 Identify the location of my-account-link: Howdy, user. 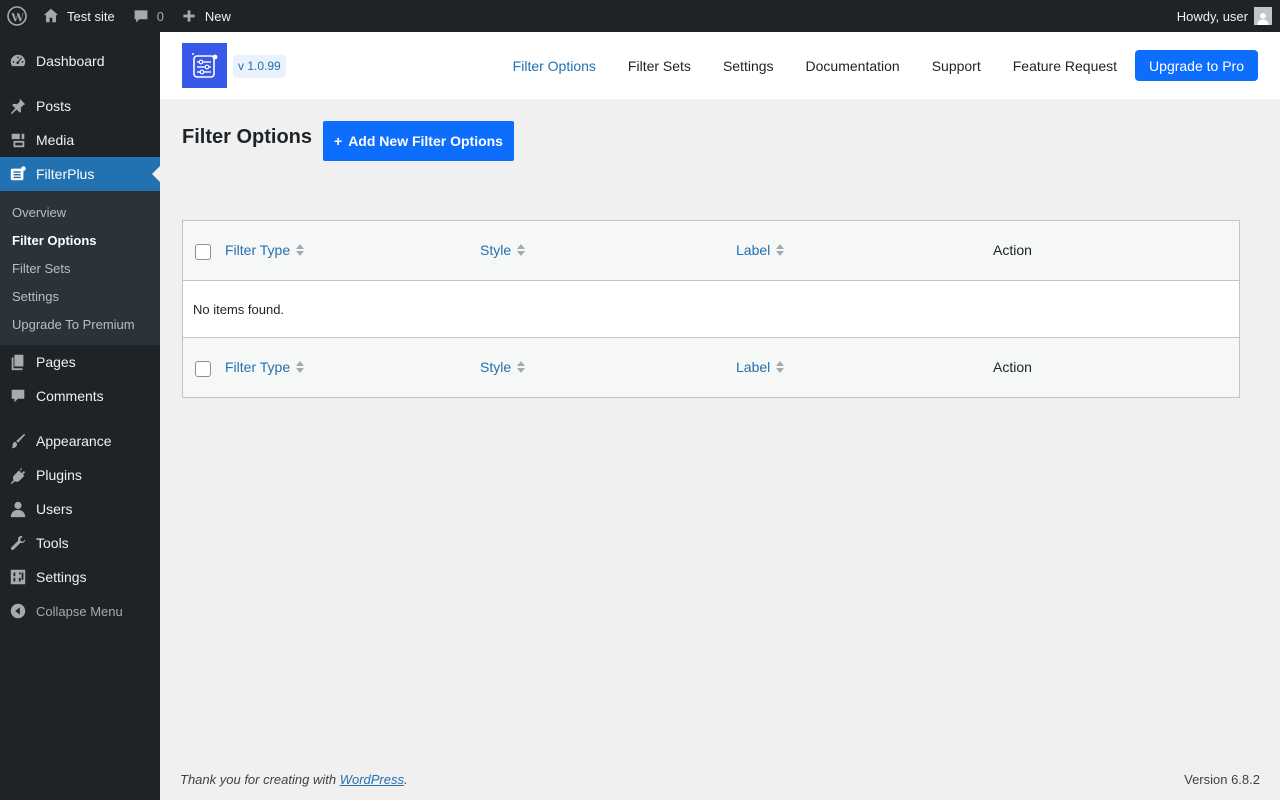
(1224, 16).